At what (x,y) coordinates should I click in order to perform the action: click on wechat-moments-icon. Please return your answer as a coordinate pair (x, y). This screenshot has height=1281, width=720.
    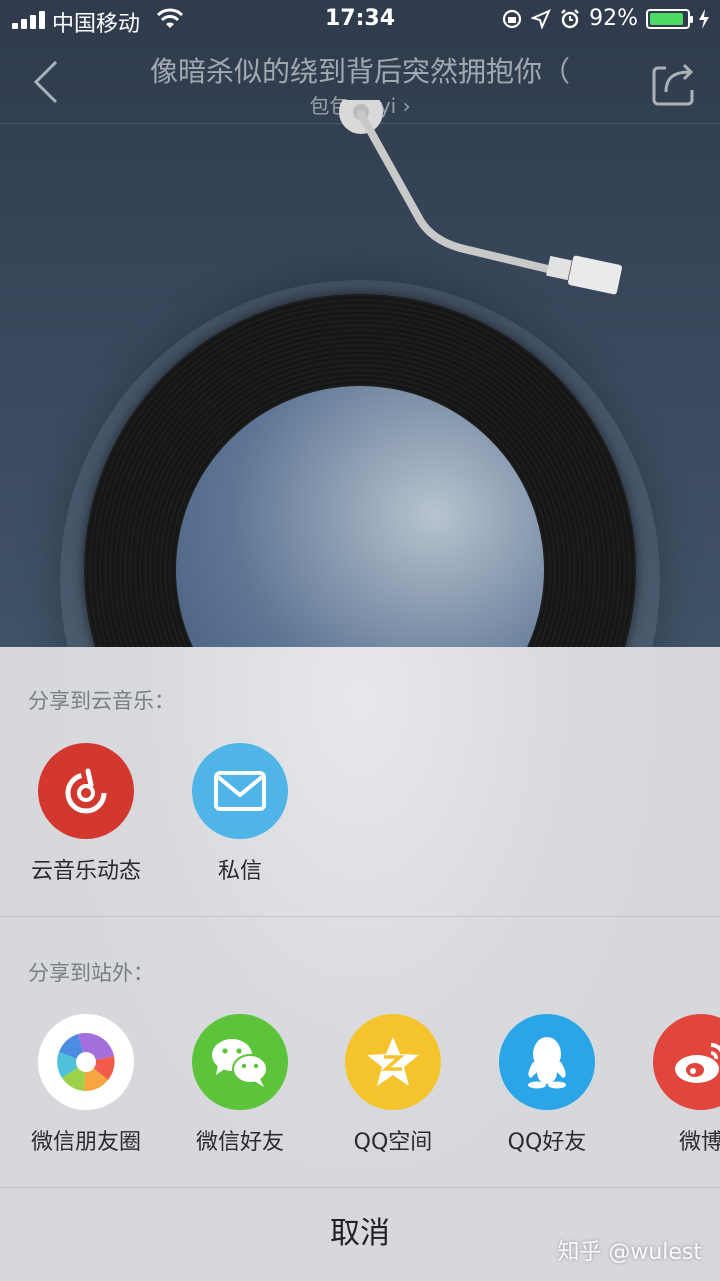
    Looking at the image, I should click on (86, 1062).